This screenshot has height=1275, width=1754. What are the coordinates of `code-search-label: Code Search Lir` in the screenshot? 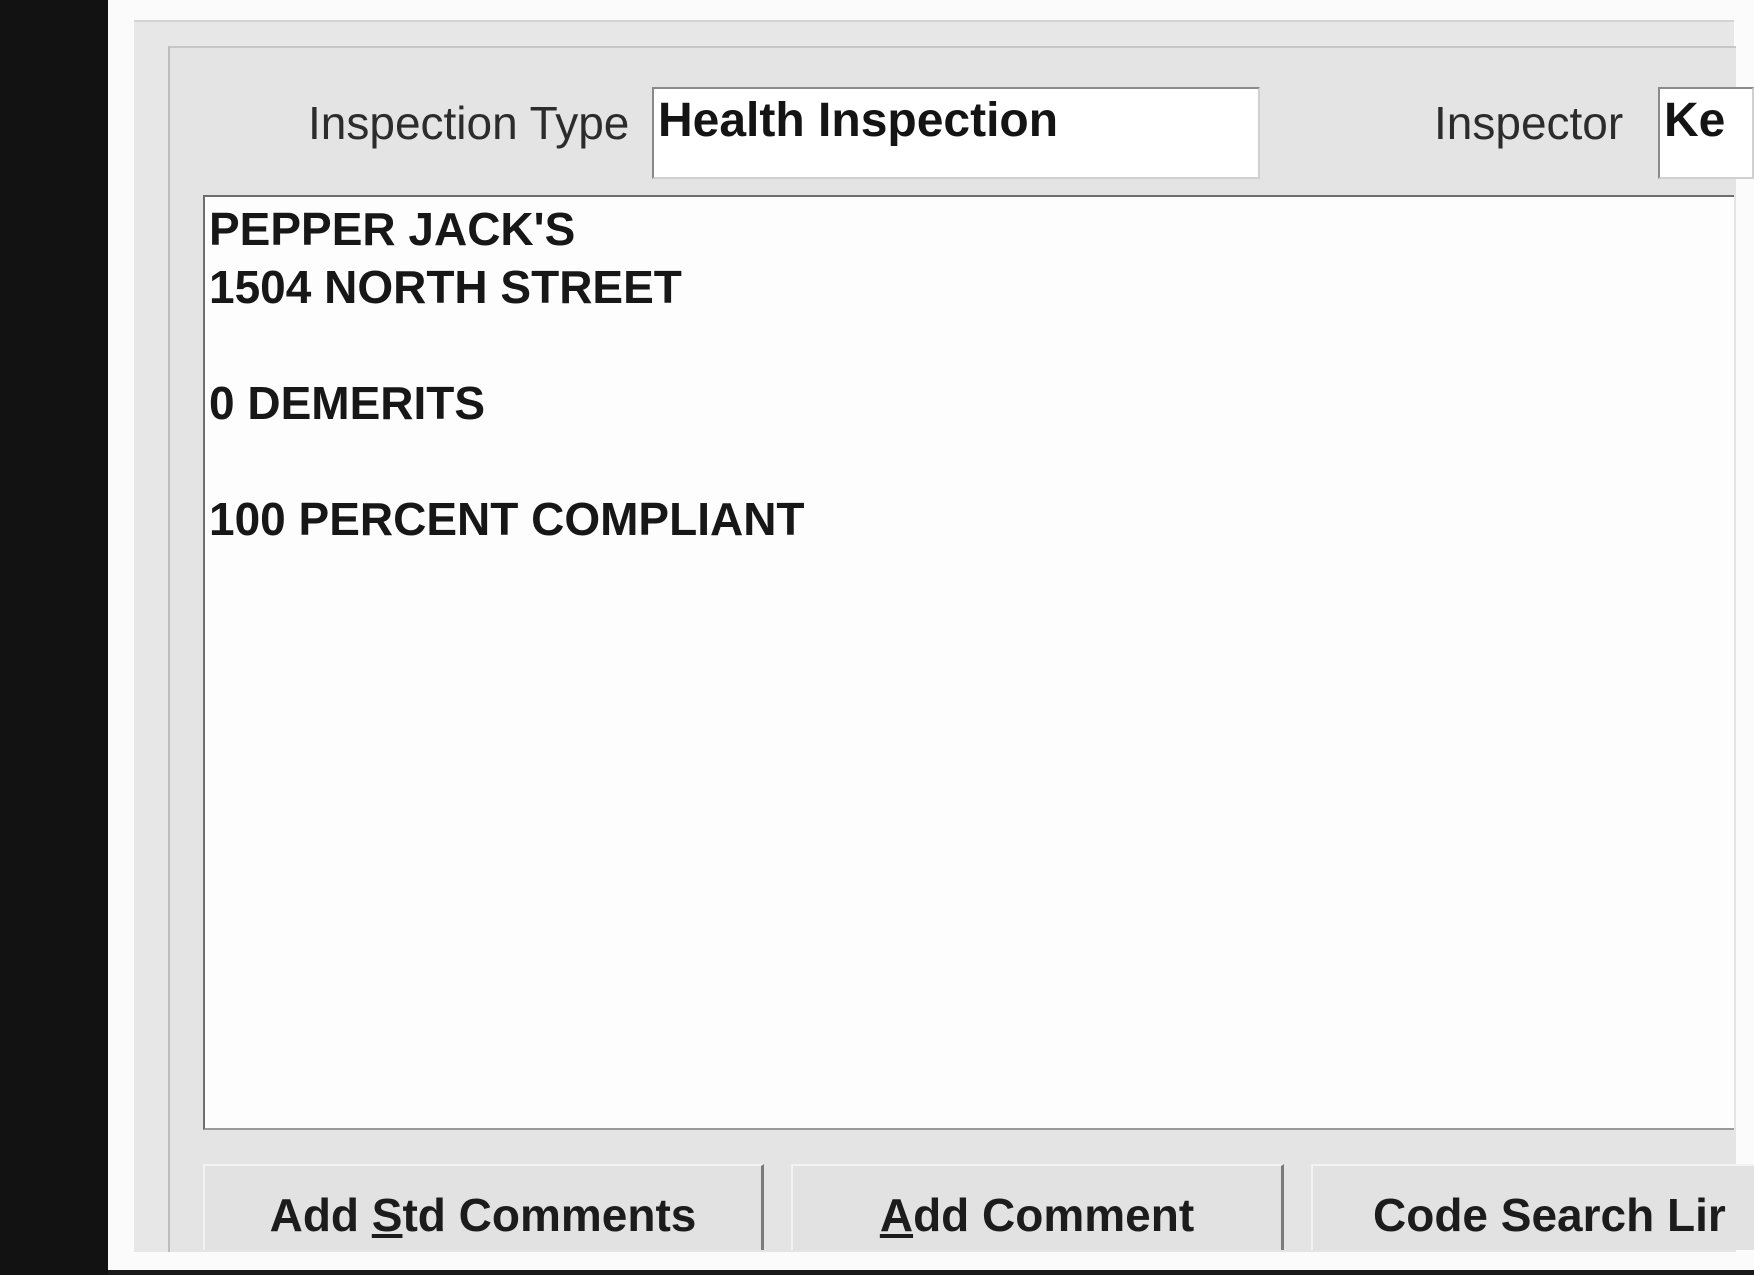 It's located at (1549, 1215).